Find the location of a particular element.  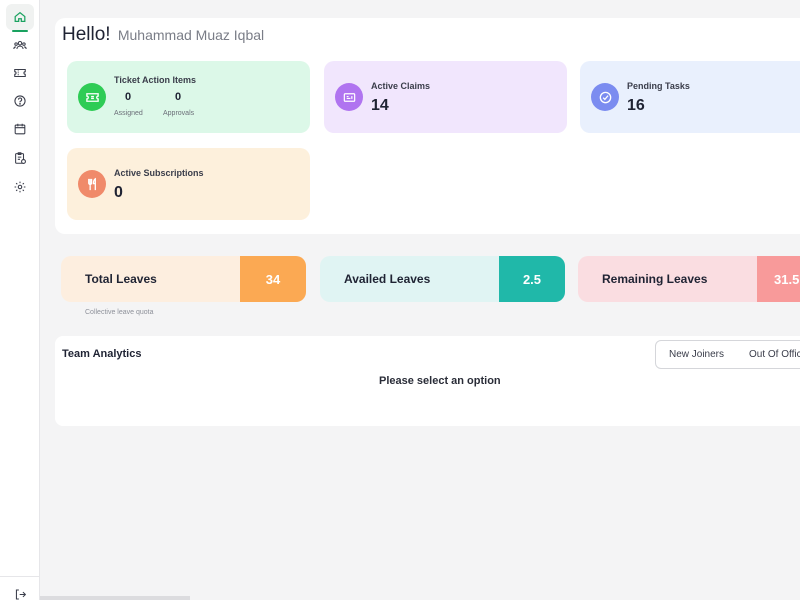

team-icon is located at coordinates (20, 44).